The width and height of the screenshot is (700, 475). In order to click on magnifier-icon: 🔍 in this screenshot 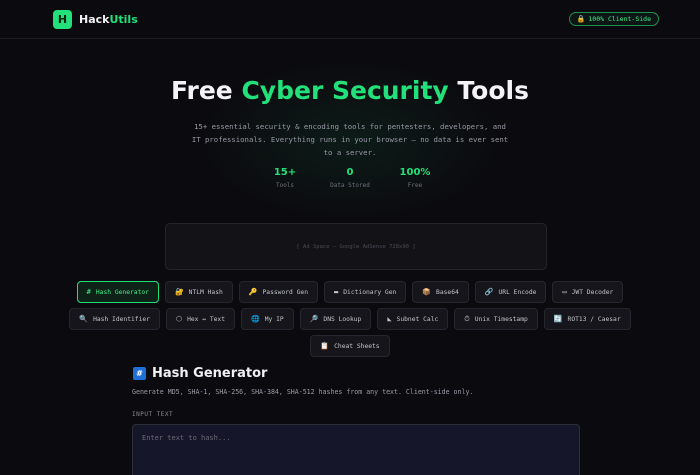, I will do `click(84, 319)`.